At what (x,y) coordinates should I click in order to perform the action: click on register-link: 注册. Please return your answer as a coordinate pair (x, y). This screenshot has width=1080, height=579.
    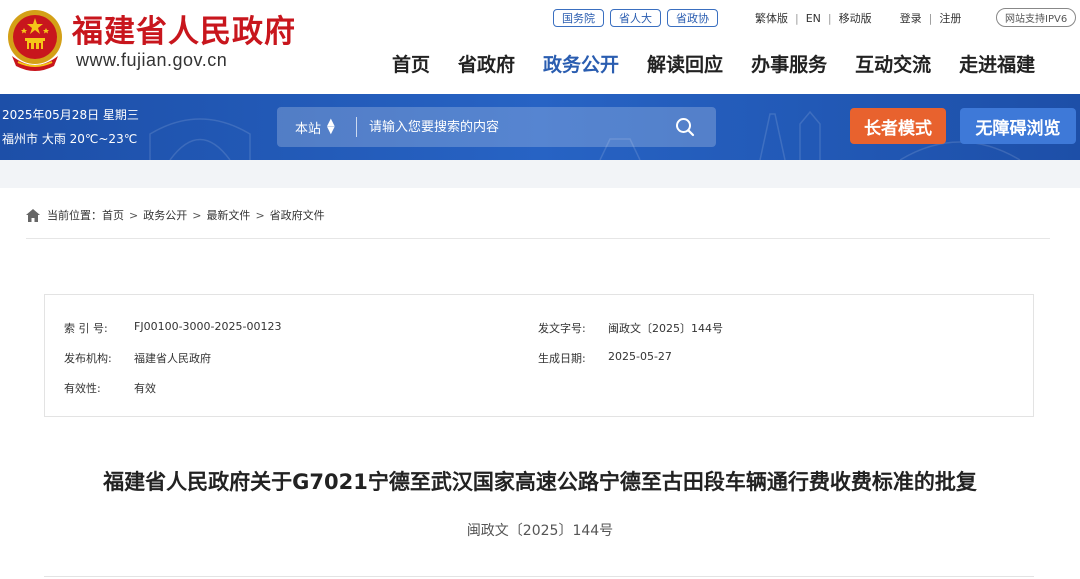
    Looking at the image, I should click on (950, 18).